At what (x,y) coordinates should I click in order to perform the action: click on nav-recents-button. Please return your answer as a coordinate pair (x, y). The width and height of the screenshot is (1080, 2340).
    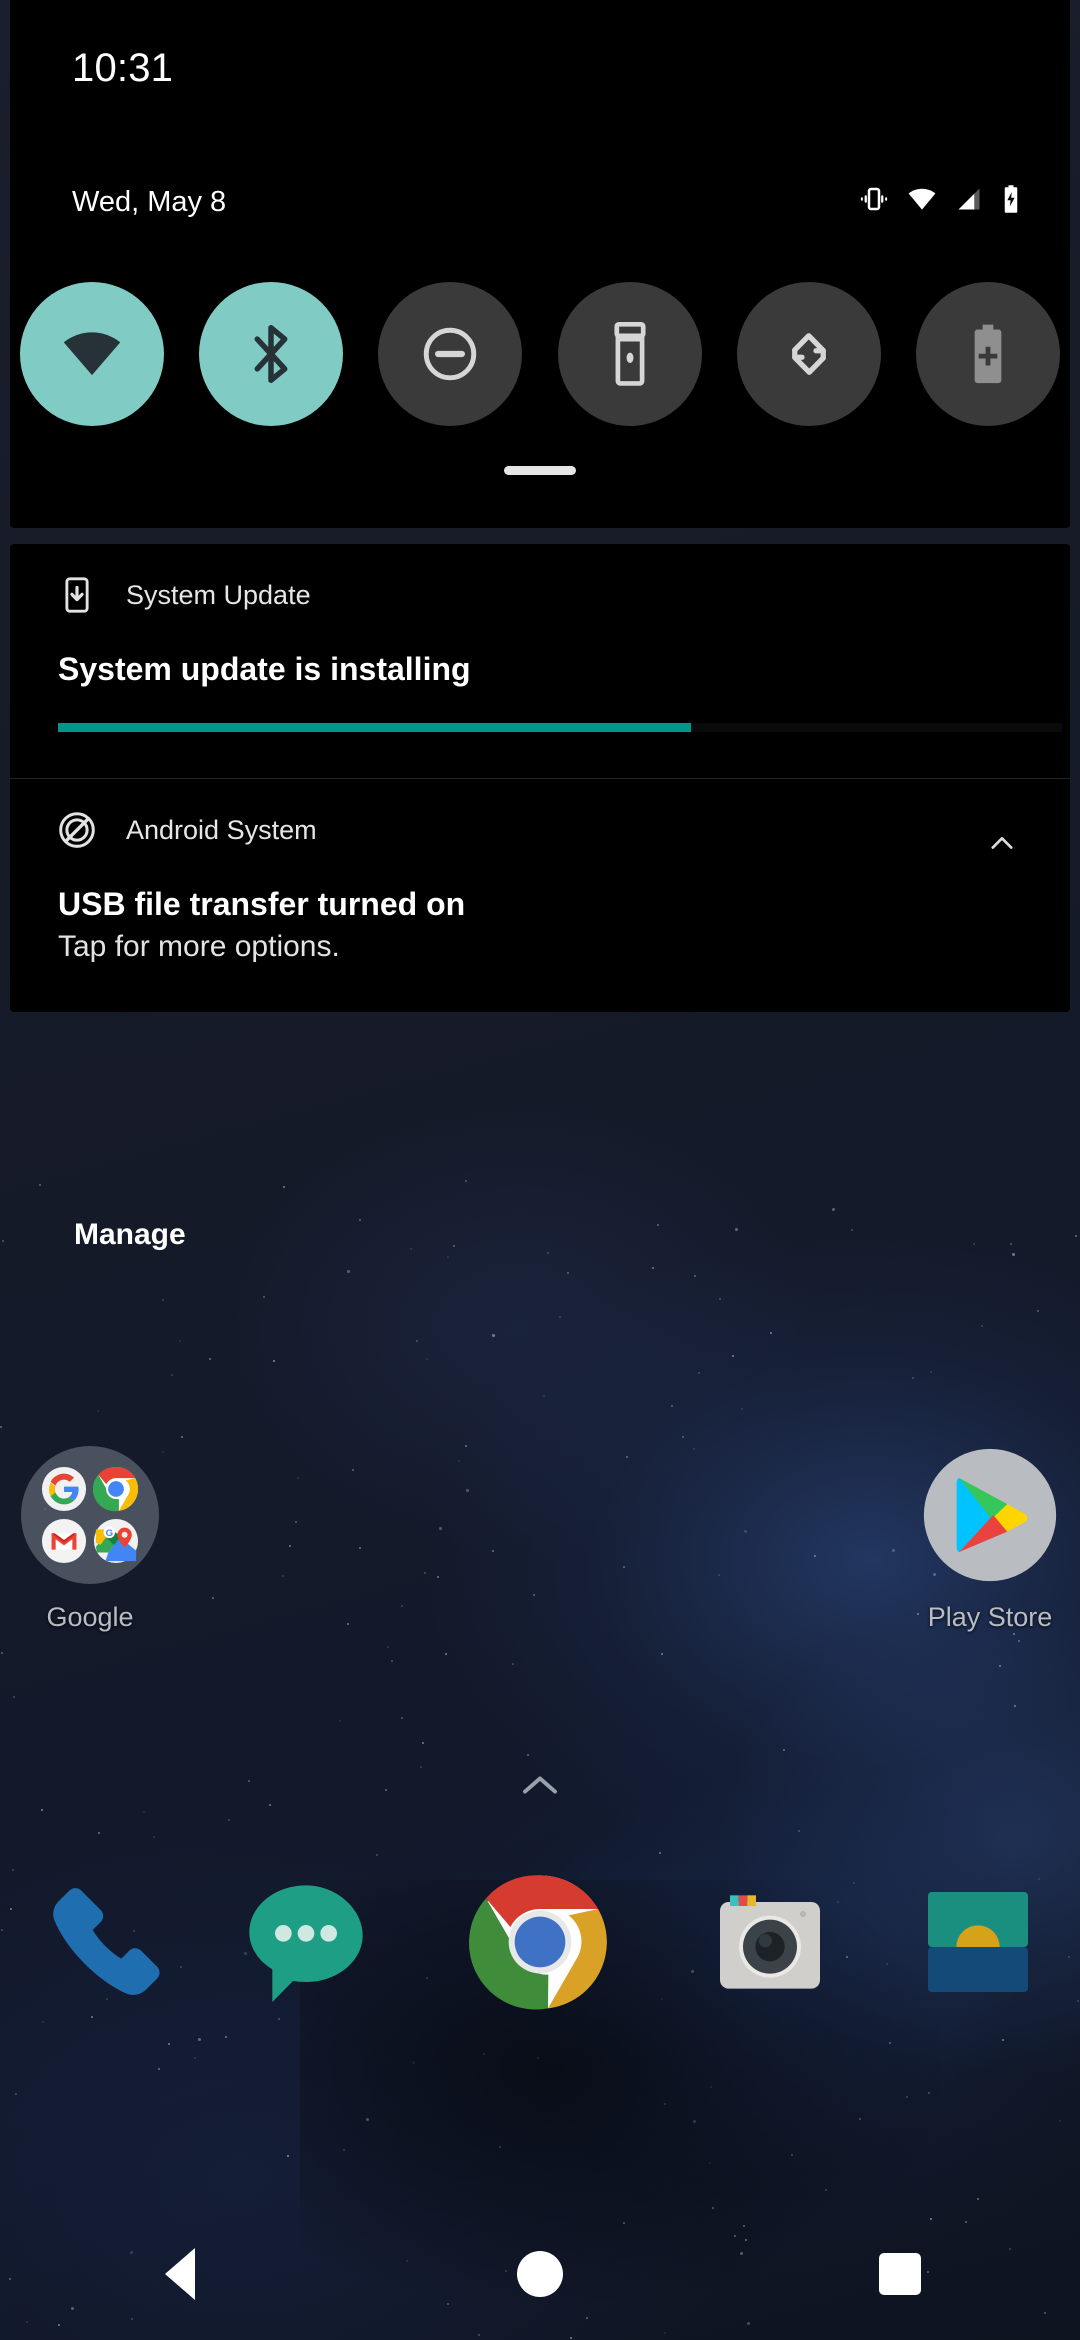
    Looking at the image, I should click on (900, 2274).